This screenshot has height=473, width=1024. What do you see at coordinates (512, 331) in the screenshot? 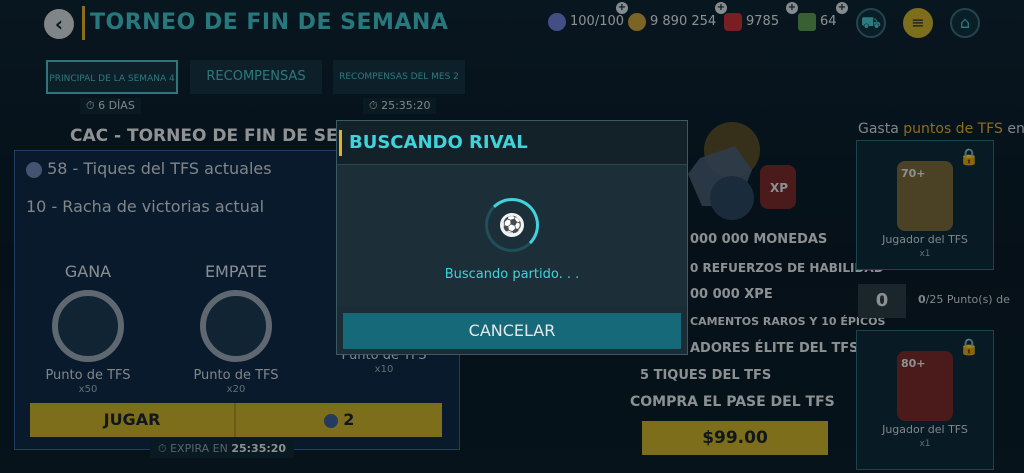
I see `cancel-button: CANCELAR` at bounding box center [512, 331].